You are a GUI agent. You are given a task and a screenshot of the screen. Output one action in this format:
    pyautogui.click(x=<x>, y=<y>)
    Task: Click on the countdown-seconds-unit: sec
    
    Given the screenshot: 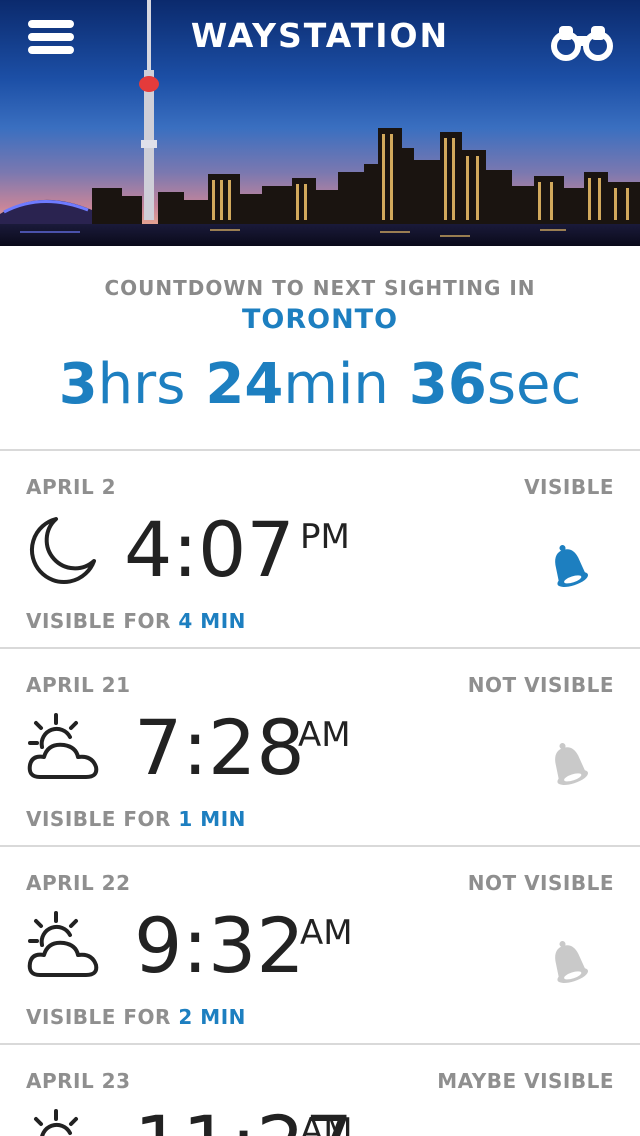 What is the action you would take?
    pyautogui.click(x=534, y=384)
    